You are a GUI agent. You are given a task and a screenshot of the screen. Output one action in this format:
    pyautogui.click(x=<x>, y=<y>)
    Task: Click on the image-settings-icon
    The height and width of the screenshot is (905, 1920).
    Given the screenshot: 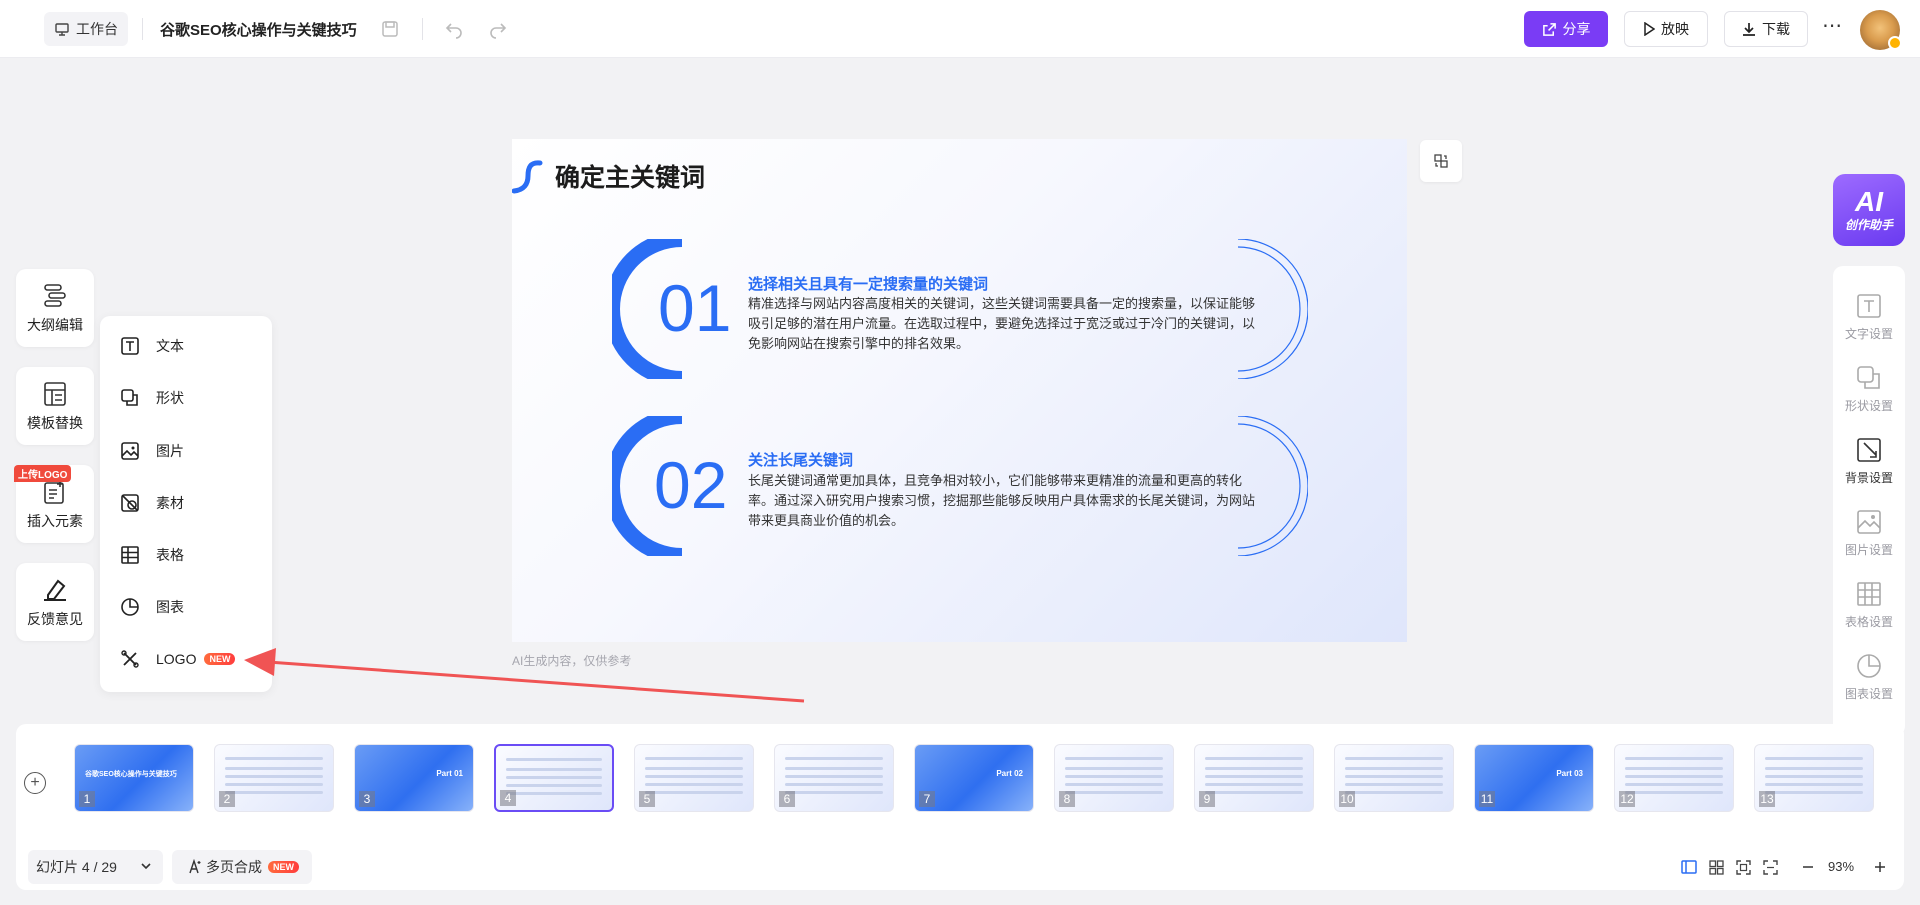 What is the action you would take?
    pyautogui.click(x=1869, y=522)
    